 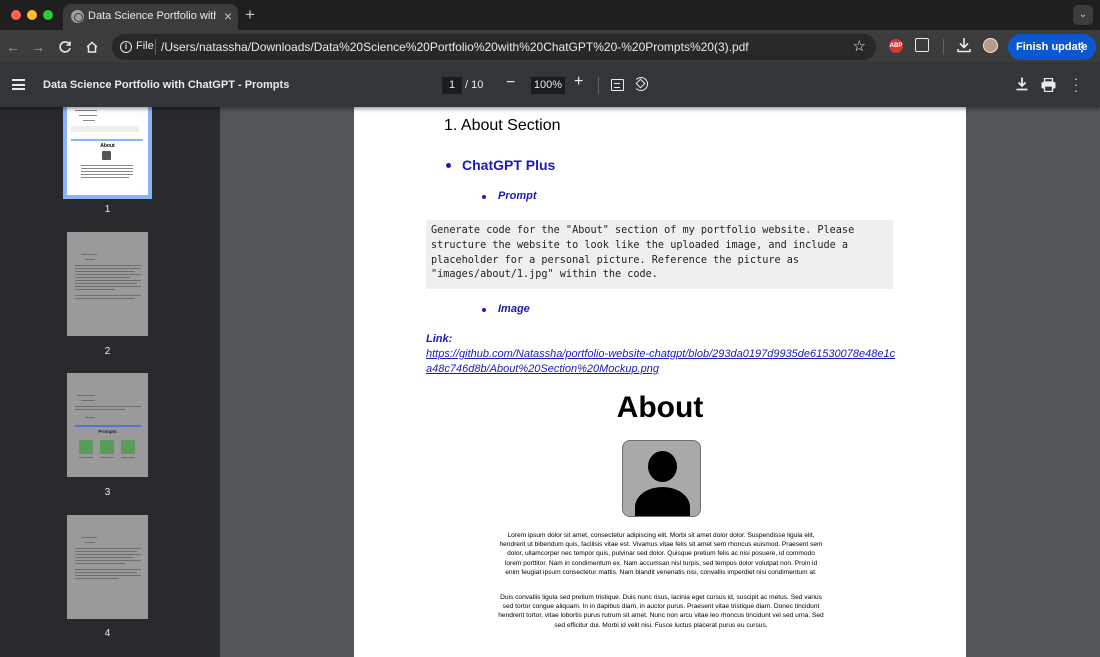 I want to click on bookmark-star-icon: ☆, so click(x=859, y=46).